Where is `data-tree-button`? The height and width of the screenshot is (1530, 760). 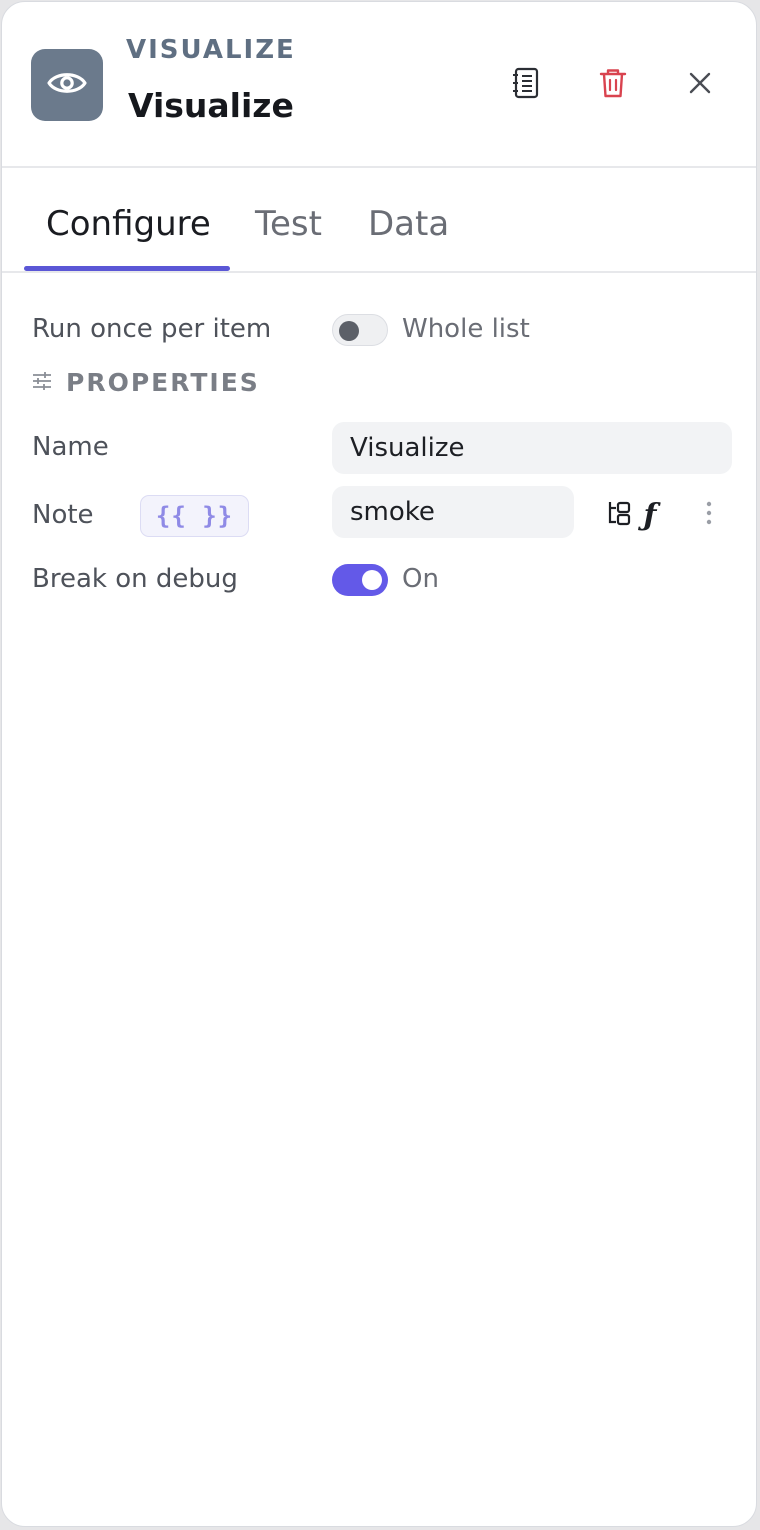 data-tree-button is located at coordinates (619, 515).